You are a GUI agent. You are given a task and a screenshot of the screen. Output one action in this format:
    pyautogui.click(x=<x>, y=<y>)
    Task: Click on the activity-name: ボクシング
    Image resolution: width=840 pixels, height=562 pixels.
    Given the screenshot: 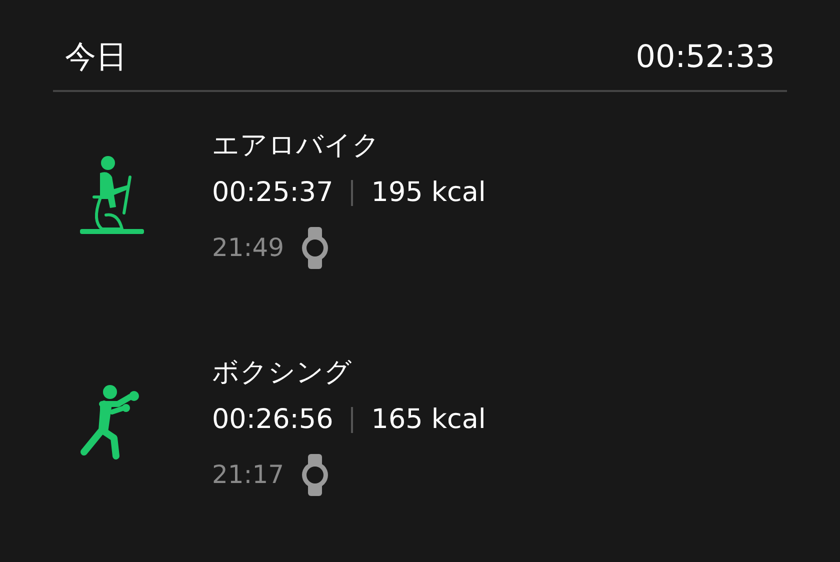 What is the action you would take?
    pyautogui.click(x=282, y=373)
    